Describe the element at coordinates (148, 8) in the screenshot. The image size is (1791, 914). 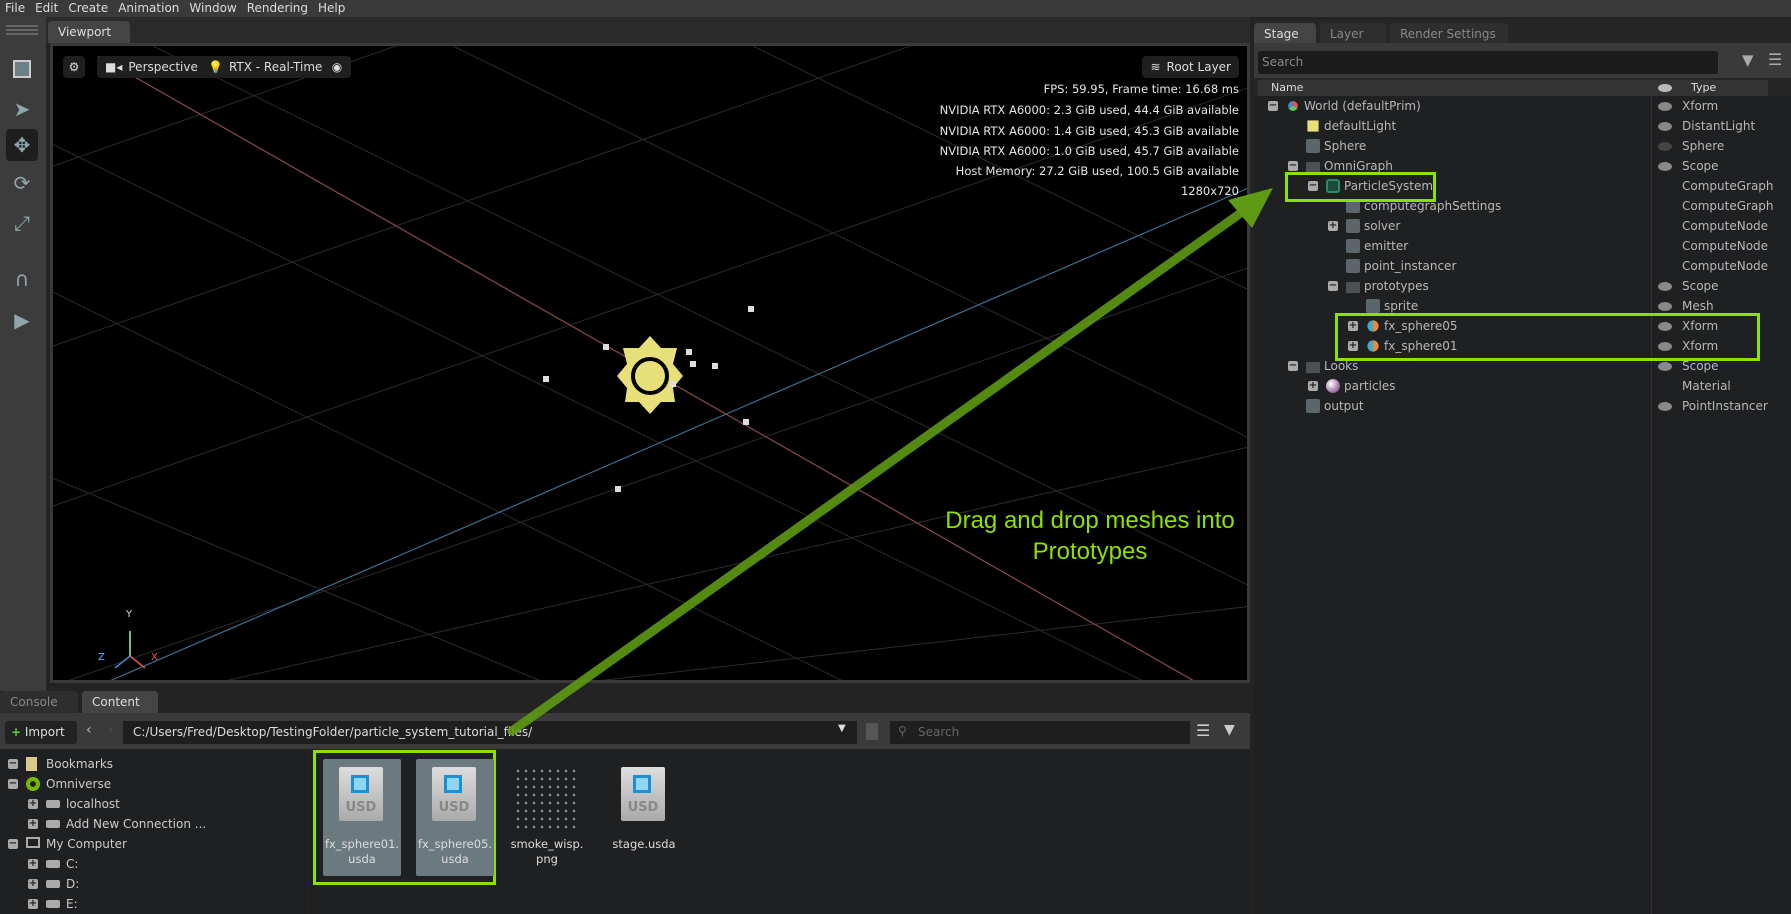
I see `menu-animation: Animation` at that location.